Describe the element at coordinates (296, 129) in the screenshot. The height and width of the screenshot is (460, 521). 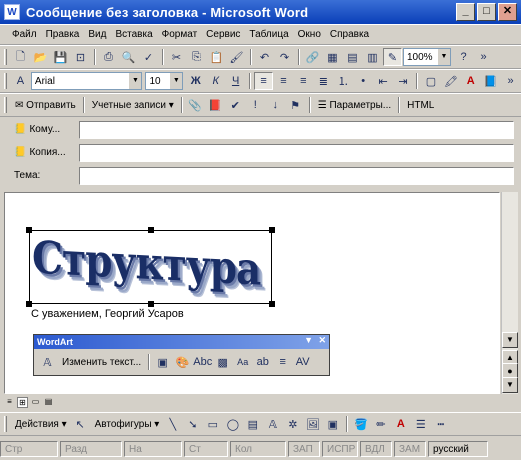
I see `to-field` at that location.